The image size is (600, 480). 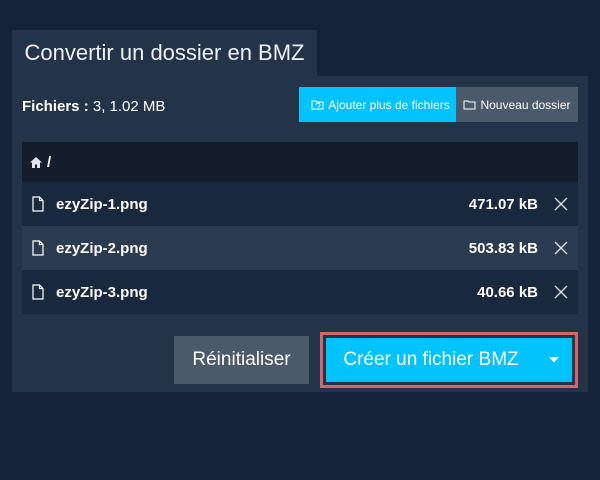 I want to click on file-row: ezyZip-2.png 503.83 kB, so click(x=300, y=248).